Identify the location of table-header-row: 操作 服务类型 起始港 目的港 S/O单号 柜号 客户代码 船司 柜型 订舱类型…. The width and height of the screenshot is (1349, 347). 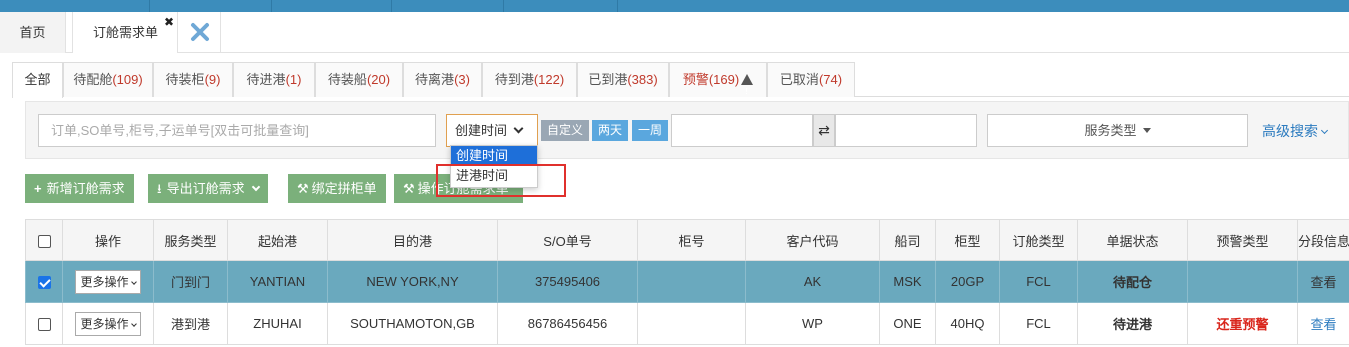
(687, 240).